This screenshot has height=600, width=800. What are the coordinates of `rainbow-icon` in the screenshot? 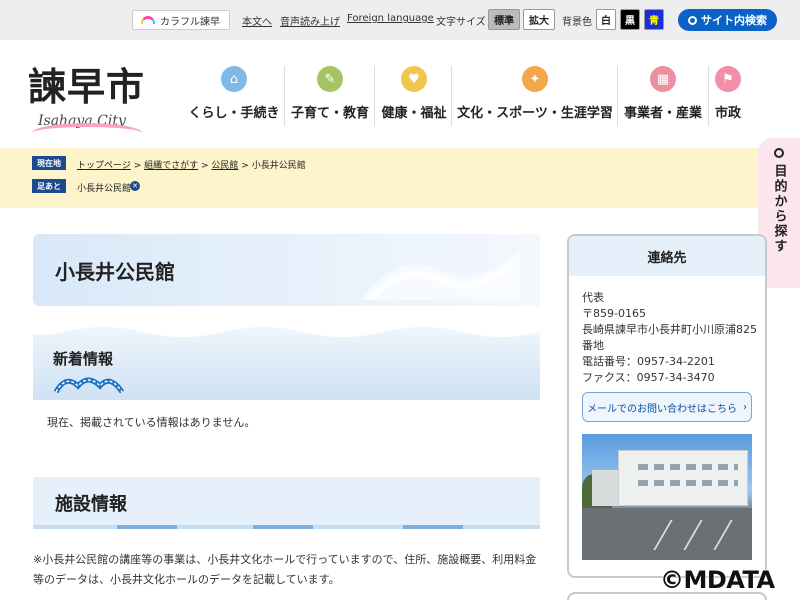 It's located at (148, 20).